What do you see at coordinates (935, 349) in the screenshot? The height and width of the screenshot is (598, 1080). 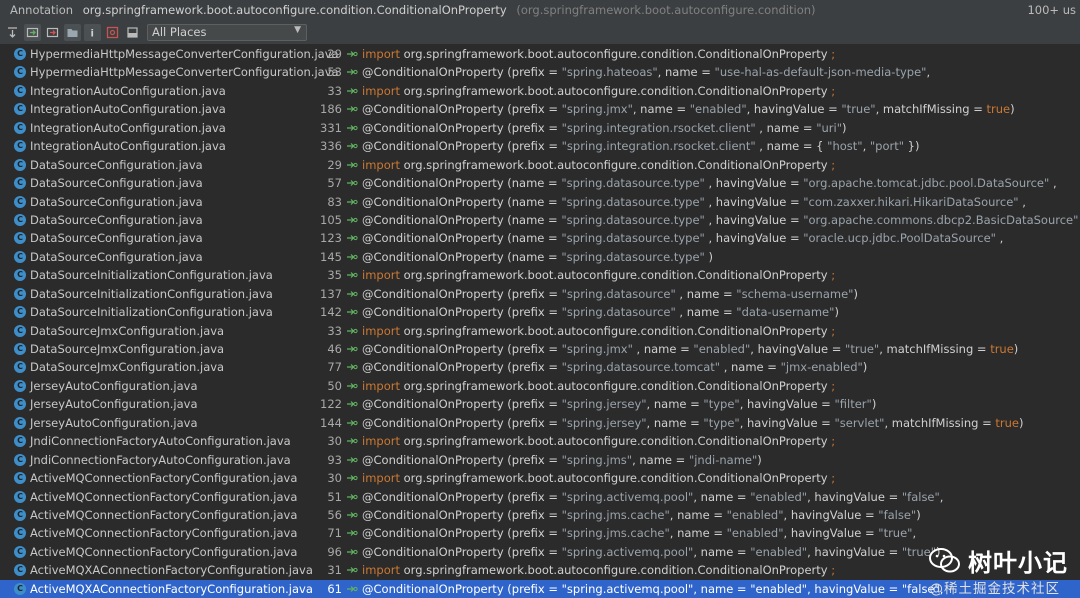 I see `code-text: , matchIfMissing =` at bounding box center [935, 349].